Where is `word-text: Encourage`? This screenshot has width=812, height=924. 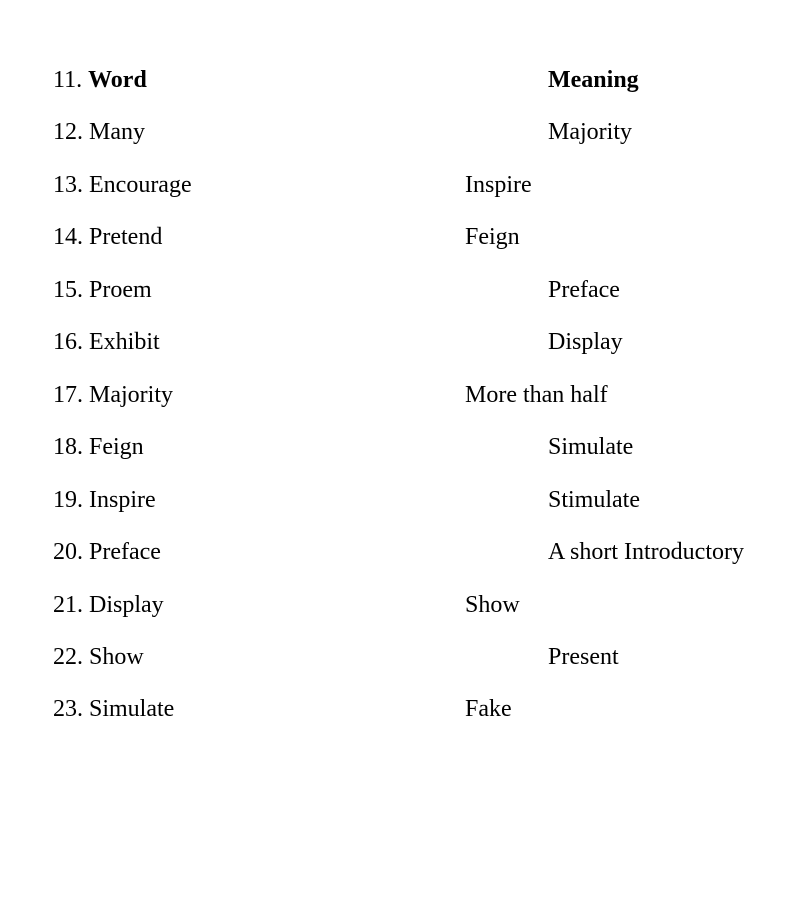 word-text: Encourage is located at coordinates (140, 185).